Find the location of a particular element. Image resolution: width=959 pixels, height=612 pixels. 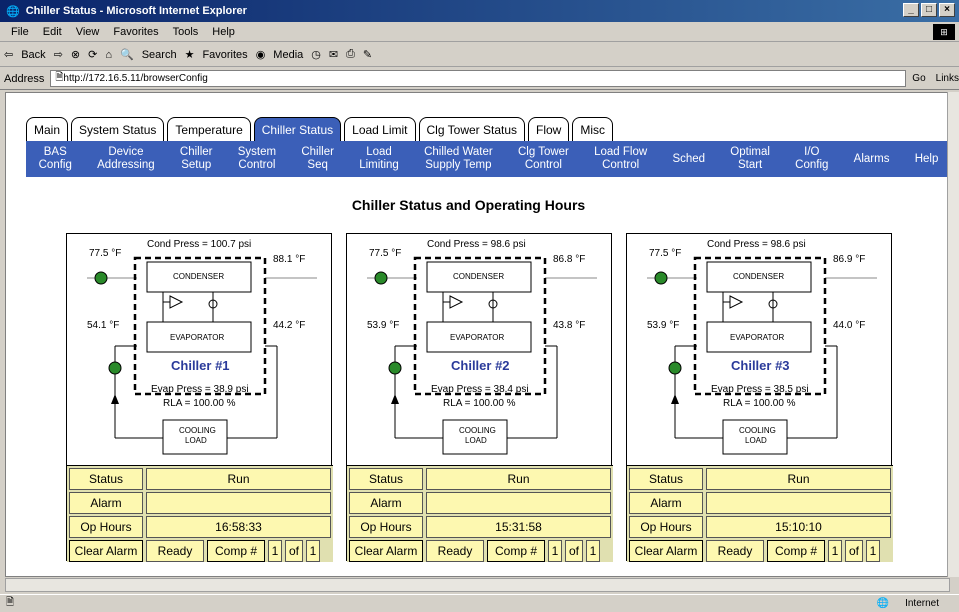

menu-file: File is located at coordinates (20, 32).